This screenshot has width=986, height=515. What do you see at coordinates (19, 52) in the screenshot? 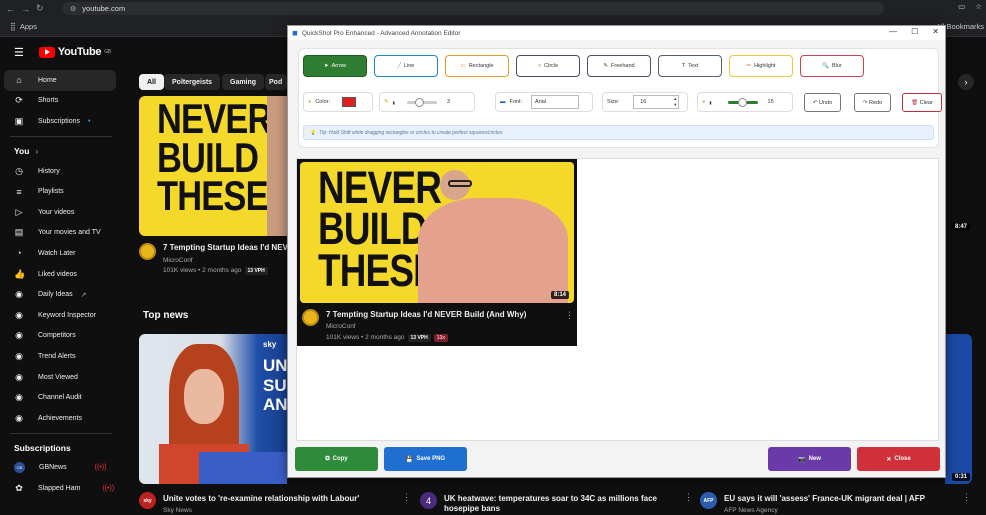
I see `menu-icon: ☰` at bounding box center [19, 52].